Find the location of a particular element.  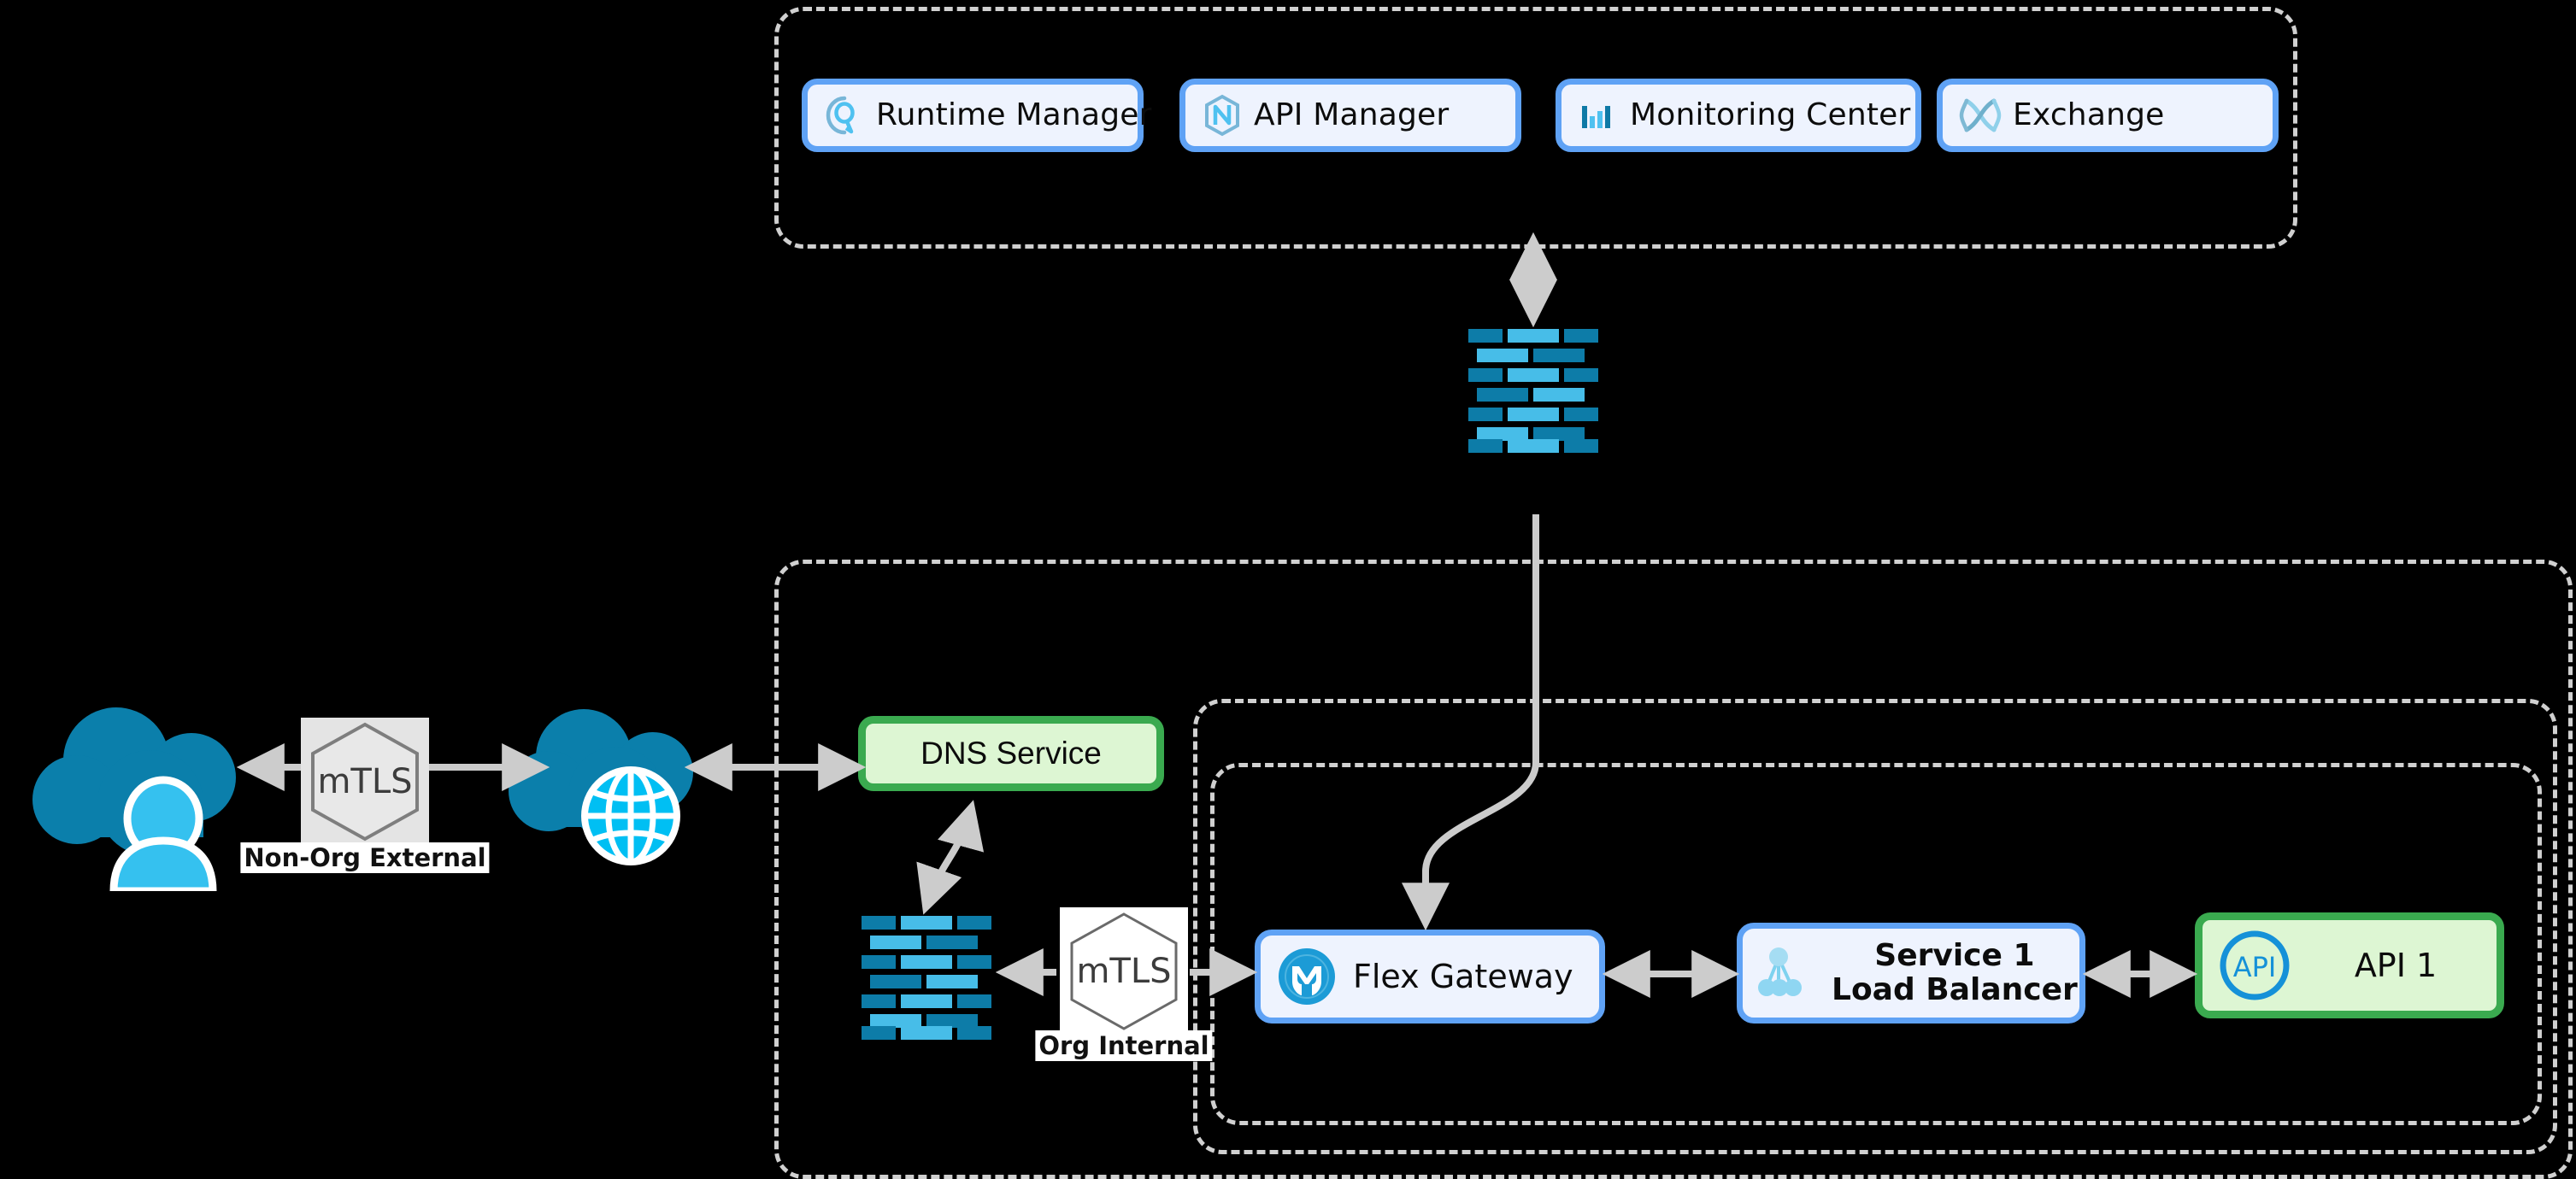

node-dns-service: DNS Service is located at coordinates (1011, 753).